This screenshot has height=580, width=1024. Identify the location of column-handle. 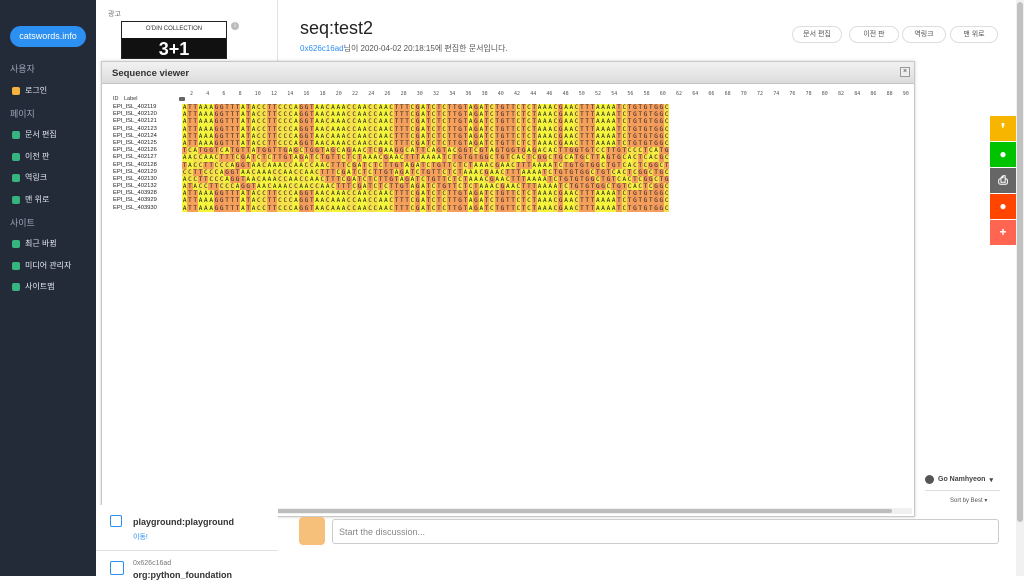
(182, 99).